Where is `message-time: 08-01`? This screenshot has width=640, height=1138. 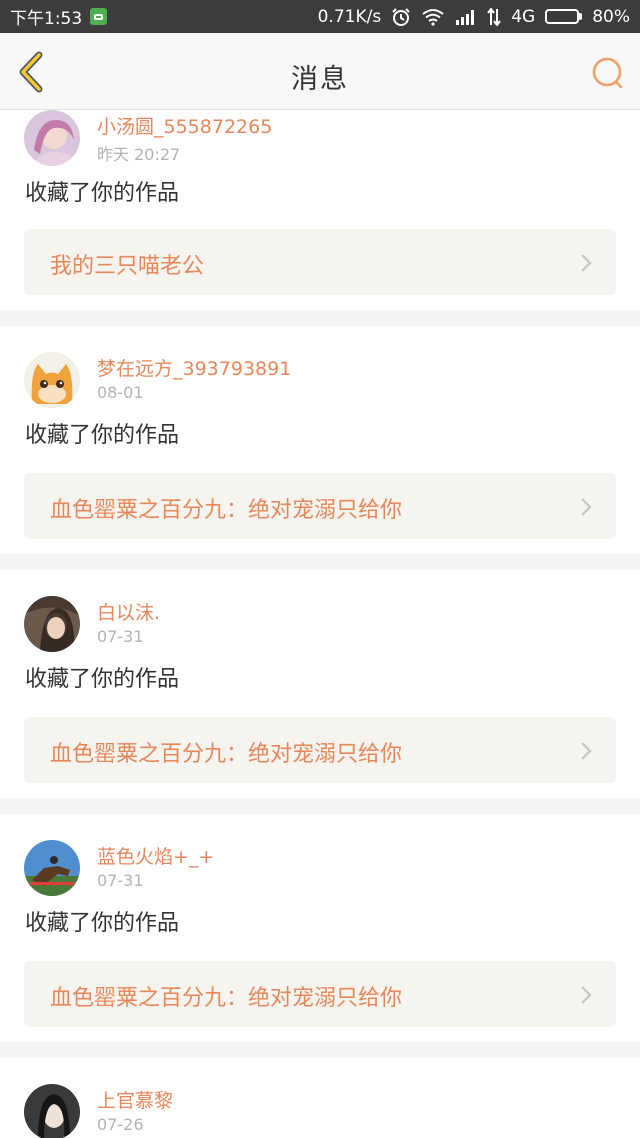
message-time: 08-01 is located at coordinates (120, 392).